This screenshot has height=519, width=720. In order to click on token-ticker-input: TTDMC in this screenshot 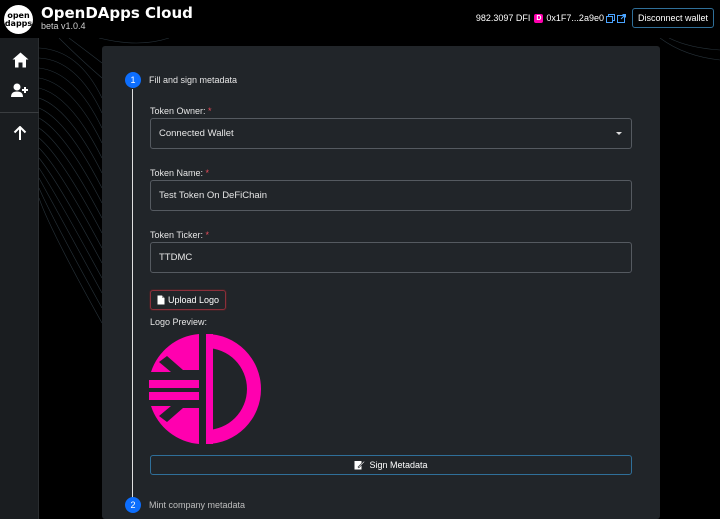, I will do `click(391, 257)`.